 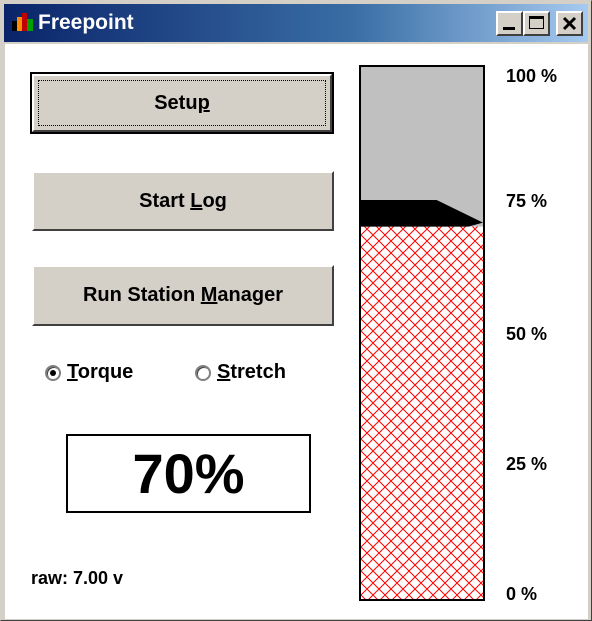 What do you see at coordinates (422, 213) in the screenshot?
I see `gauge-level-marker` at bounding box center [422, 213].